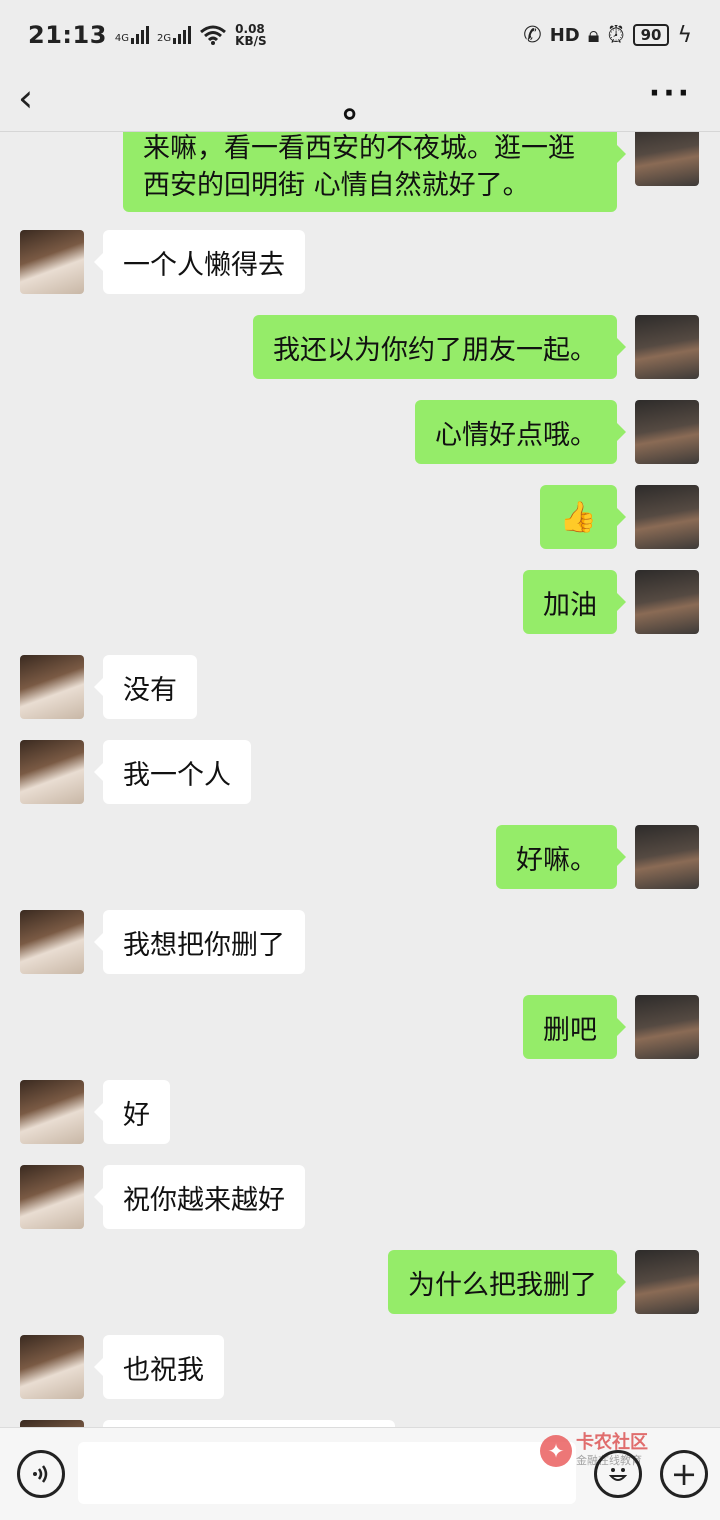 The width and height of the screenshot is (720, 1520). What do you see at coordinates (327, 1473) in the screenshot?
I see `message-input` at bounding box center [327, 1473].